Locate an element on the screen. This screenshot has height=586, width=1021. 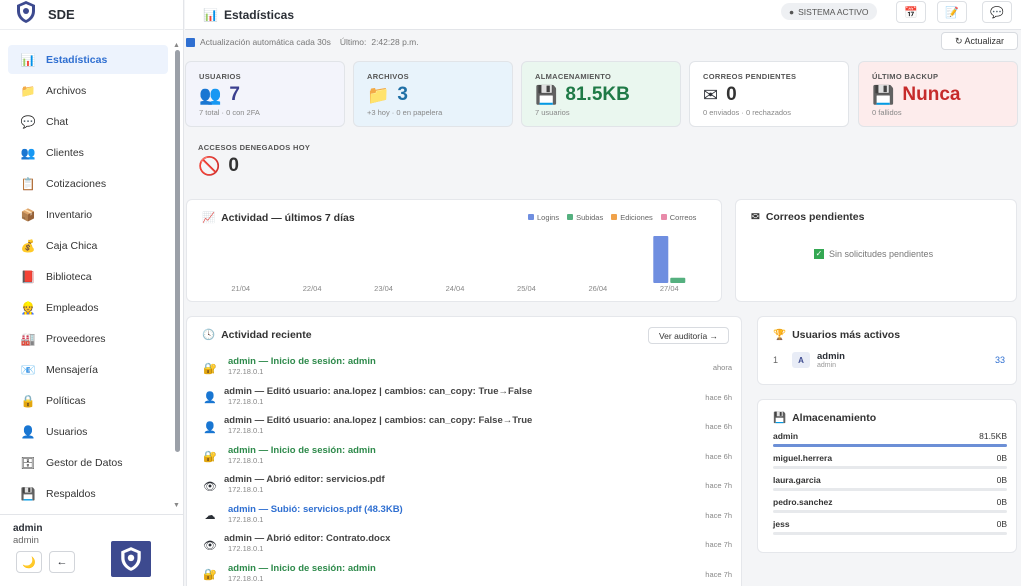
scroll-up-icon: ▲ is located at coordinates (176, 45).